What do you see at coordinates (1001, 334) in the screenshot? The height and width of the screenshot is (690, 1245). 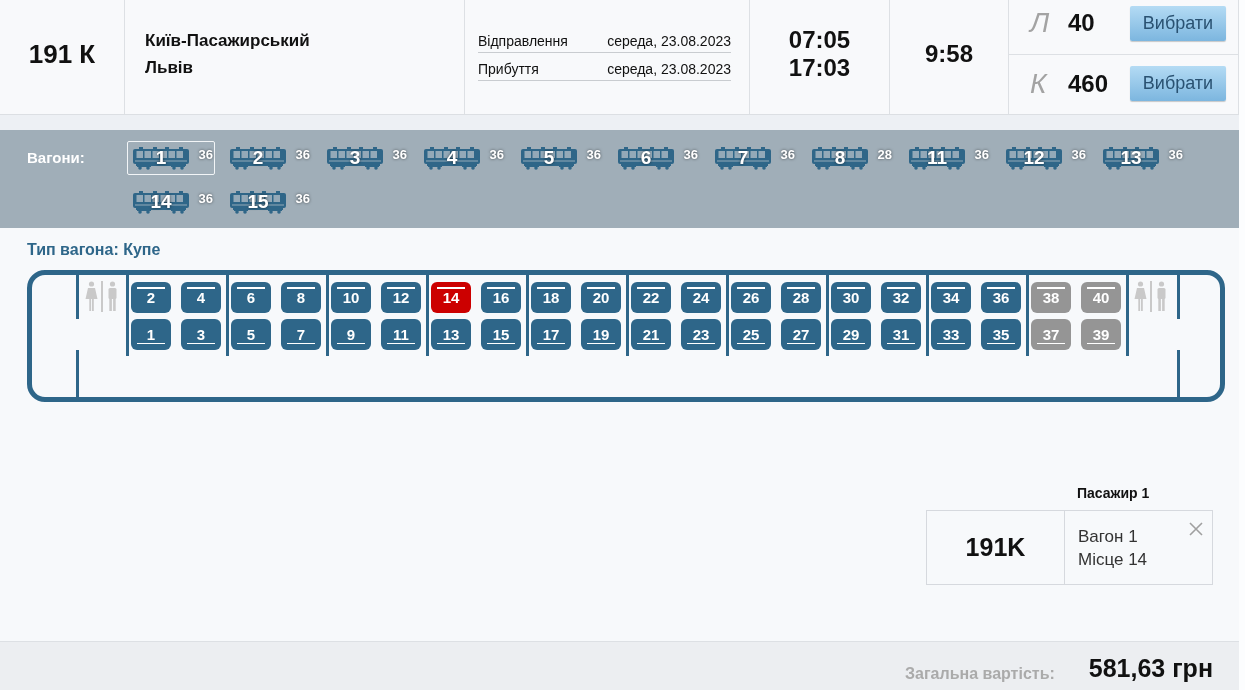 I see `seat-button: 35` at bounding box center [1001, 334].